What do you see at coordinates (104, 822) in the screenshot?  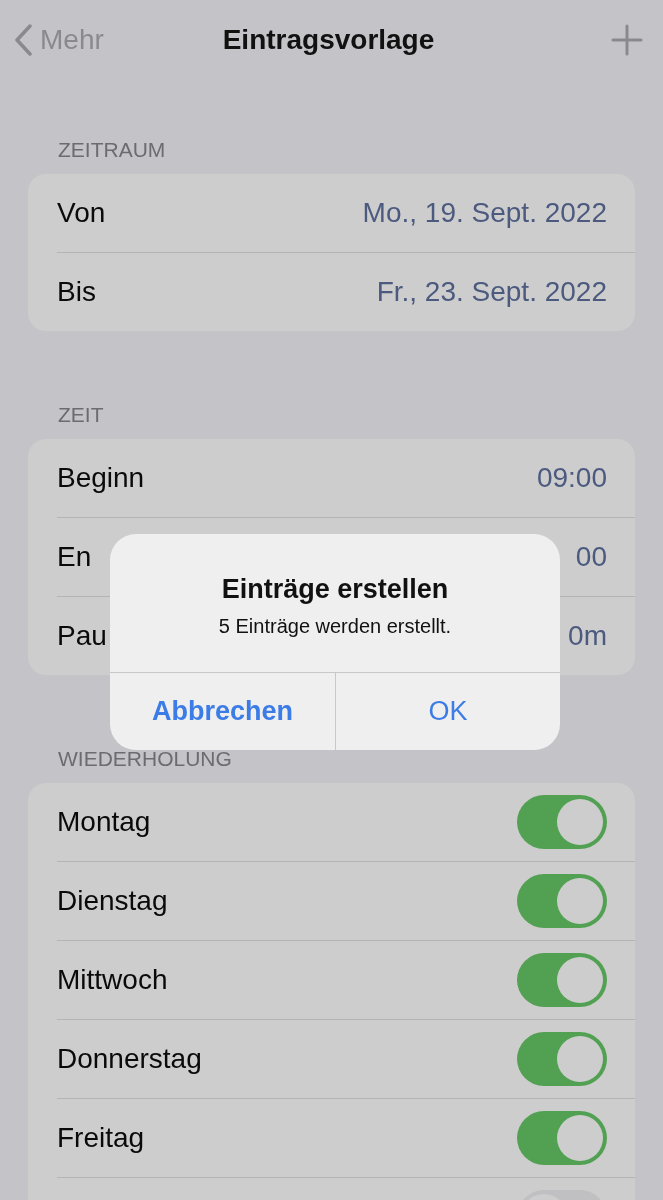 I see `row-label: Montag` at bounding box center [104, 822].